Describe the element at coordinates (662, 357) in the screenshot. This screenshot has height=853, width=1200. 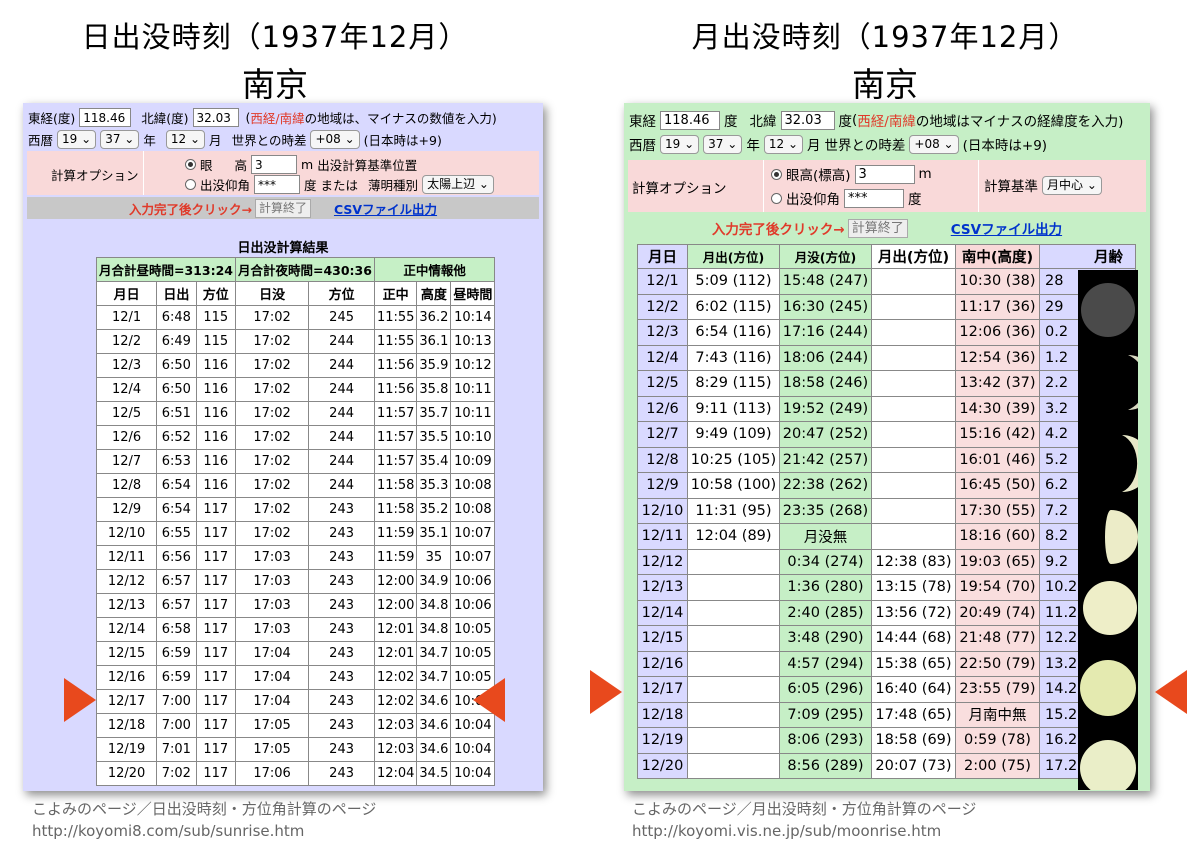
I see `table-cell: 12/4` at that location.